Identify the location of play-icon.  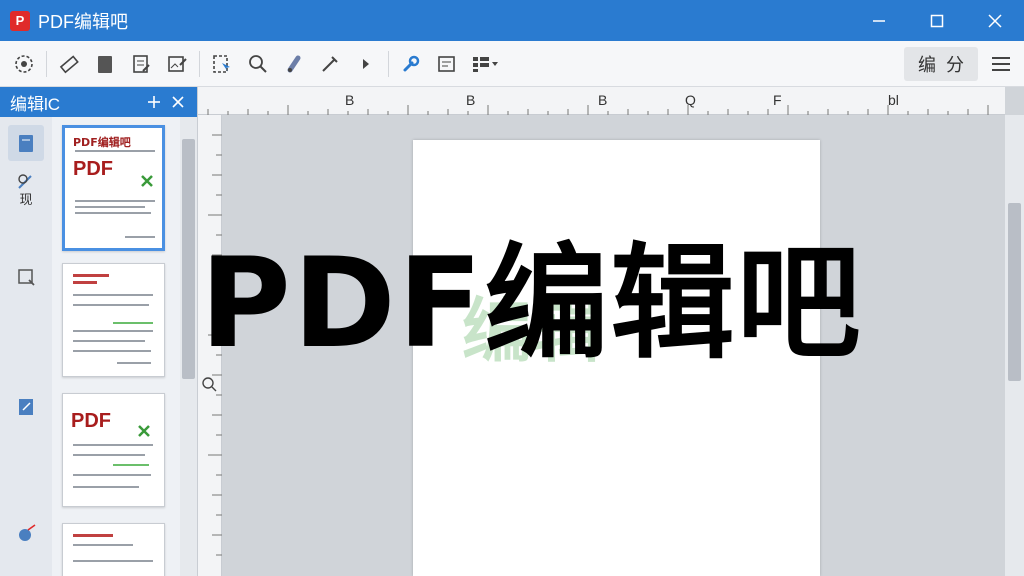
(366, 63).